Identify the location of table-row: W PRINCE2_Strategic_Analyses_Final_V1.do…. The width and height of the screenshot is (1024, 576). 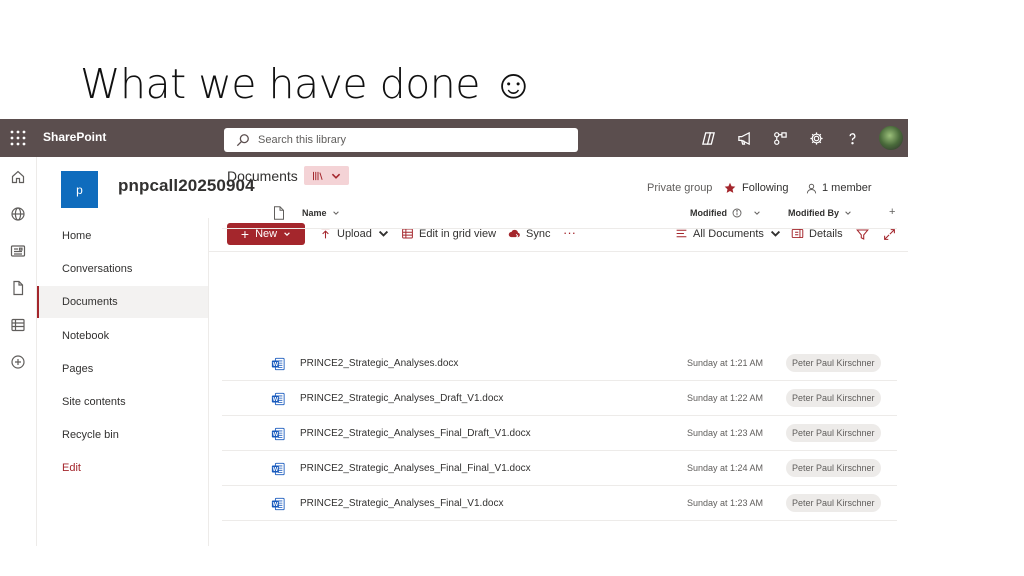
(559, 503).